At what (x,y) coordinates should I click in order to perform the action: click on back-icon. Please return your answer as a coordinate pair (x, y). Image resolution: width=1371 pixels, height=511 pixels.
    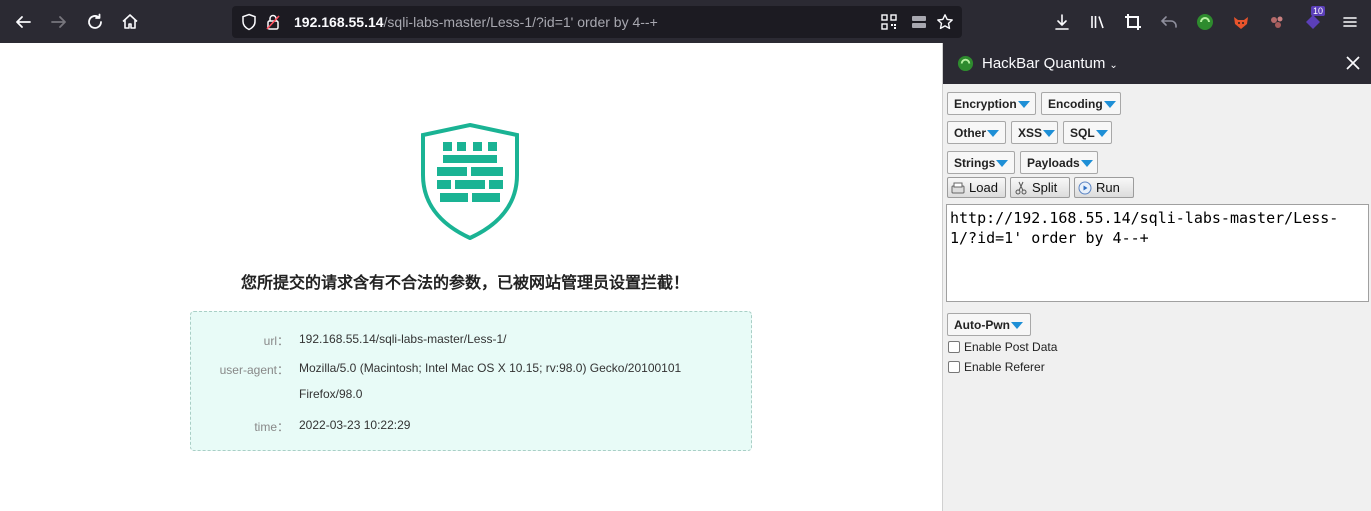
    Looking at the image, I should click on (23, 22).